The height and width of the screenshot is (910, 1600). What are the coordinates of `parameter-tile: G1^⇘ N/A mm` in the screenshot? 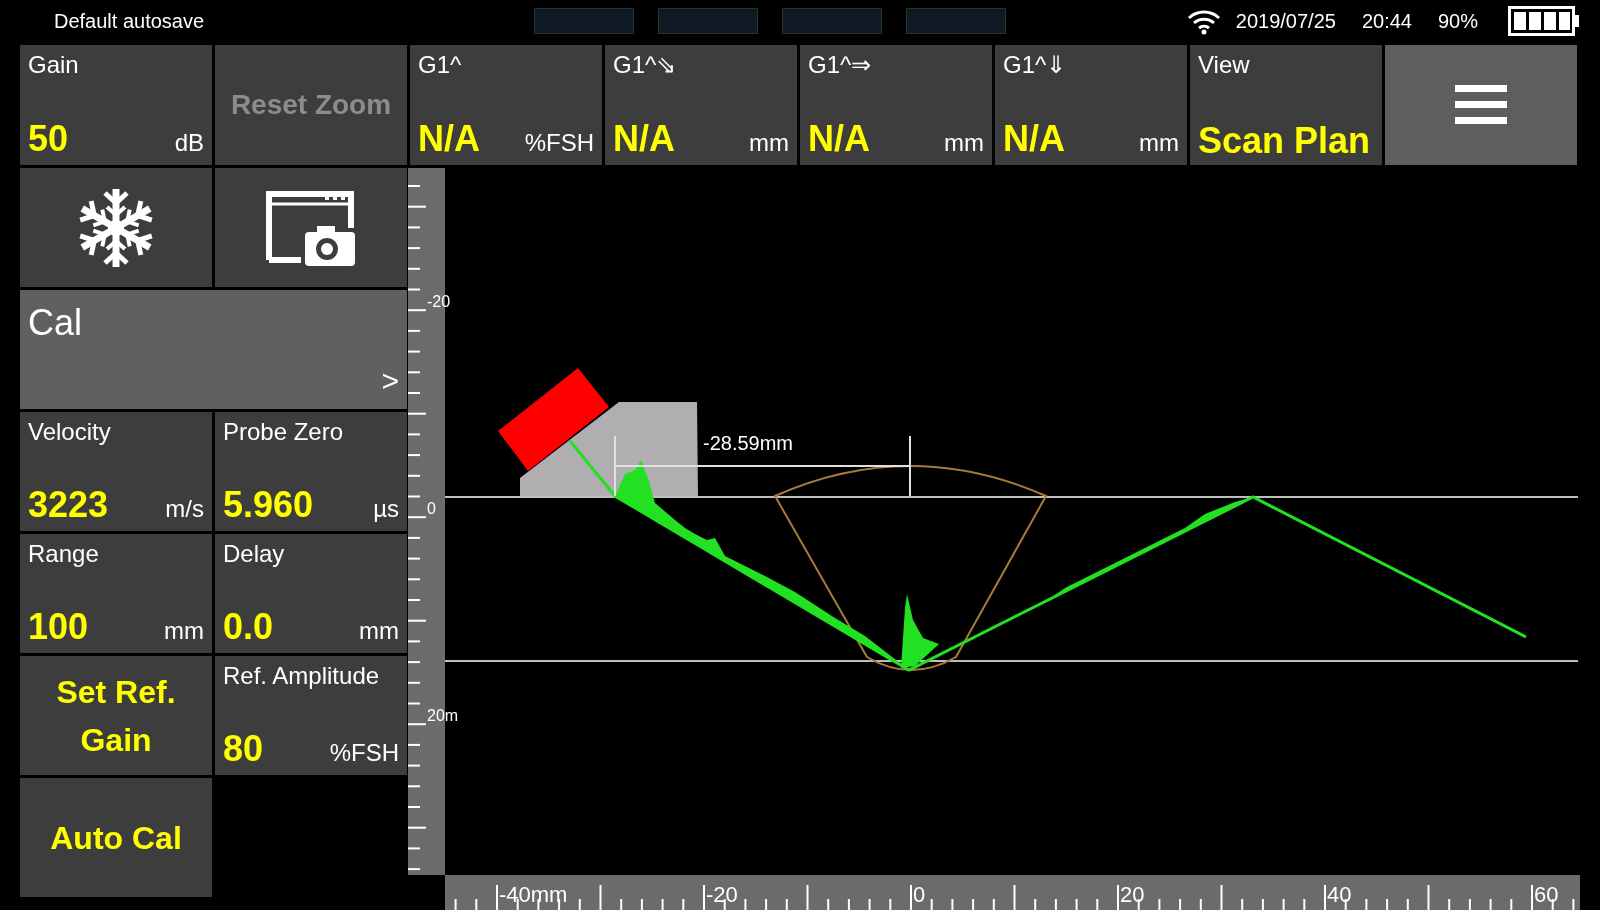 It's located at (701, 105).